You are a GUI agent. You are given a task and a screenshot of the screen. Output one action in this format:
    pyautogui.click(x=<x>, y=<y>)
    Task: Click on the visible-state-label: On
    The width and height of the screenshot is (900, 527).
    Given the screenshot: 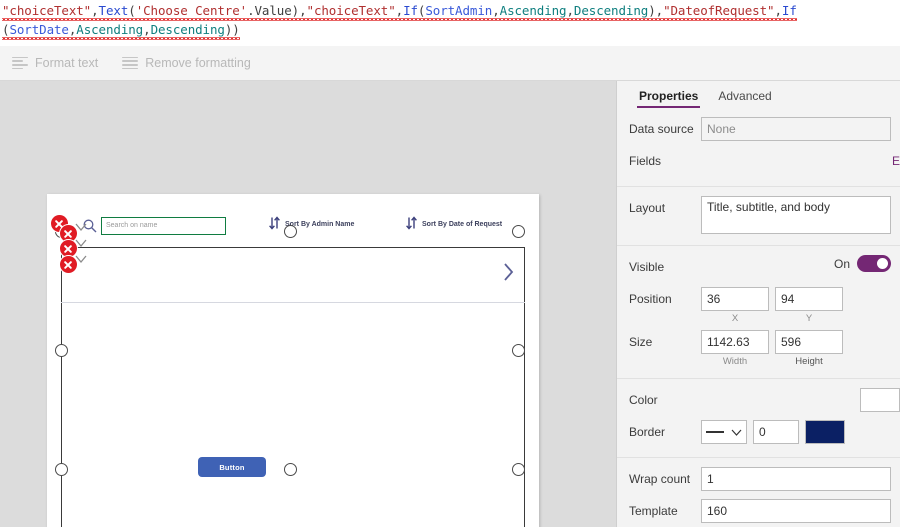 What is the action you would take?
    pyautogui.click(x=841, y=263)
    